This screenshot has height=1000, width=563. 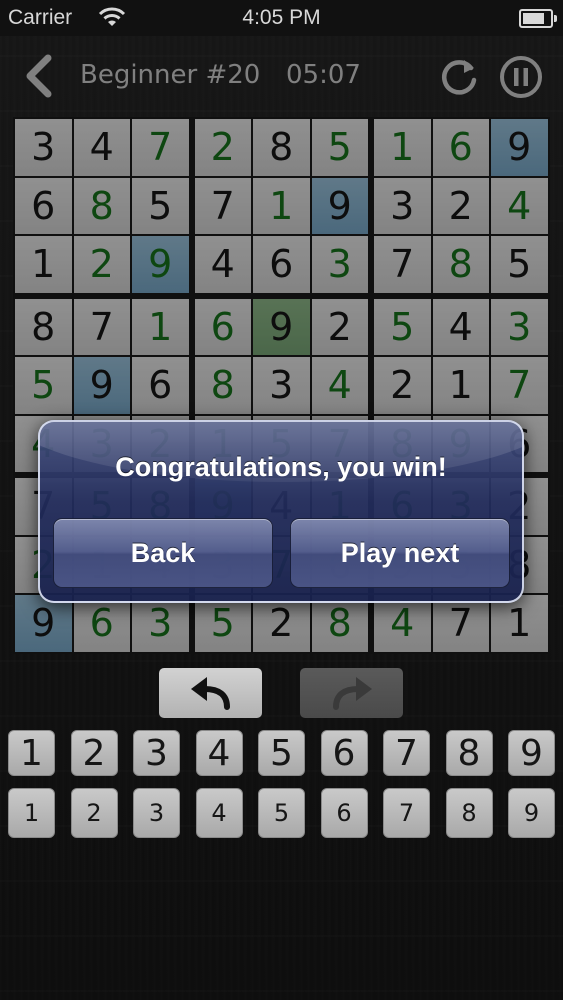 I want to click on battery-icon, so click(x=538, y=18).